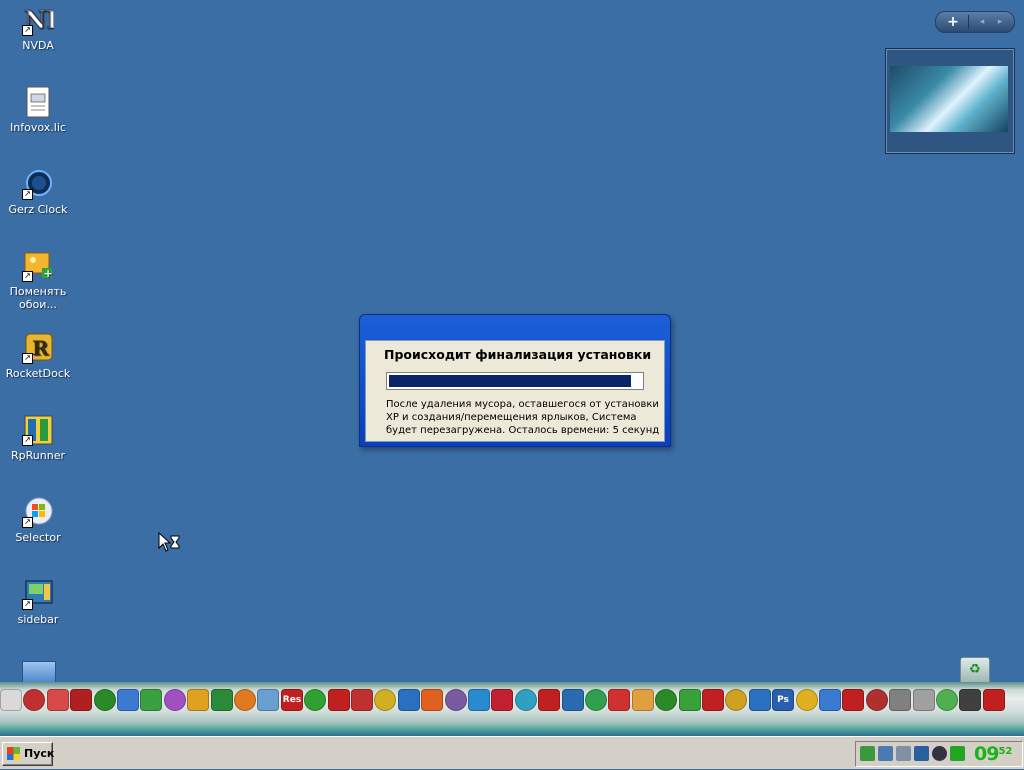 This screenshot has height=770, width=1024. What do you see at coordinates (38, 594) in the screenshot?
I see `sidebar-icon: ↗` at bounding box center [38, 594].